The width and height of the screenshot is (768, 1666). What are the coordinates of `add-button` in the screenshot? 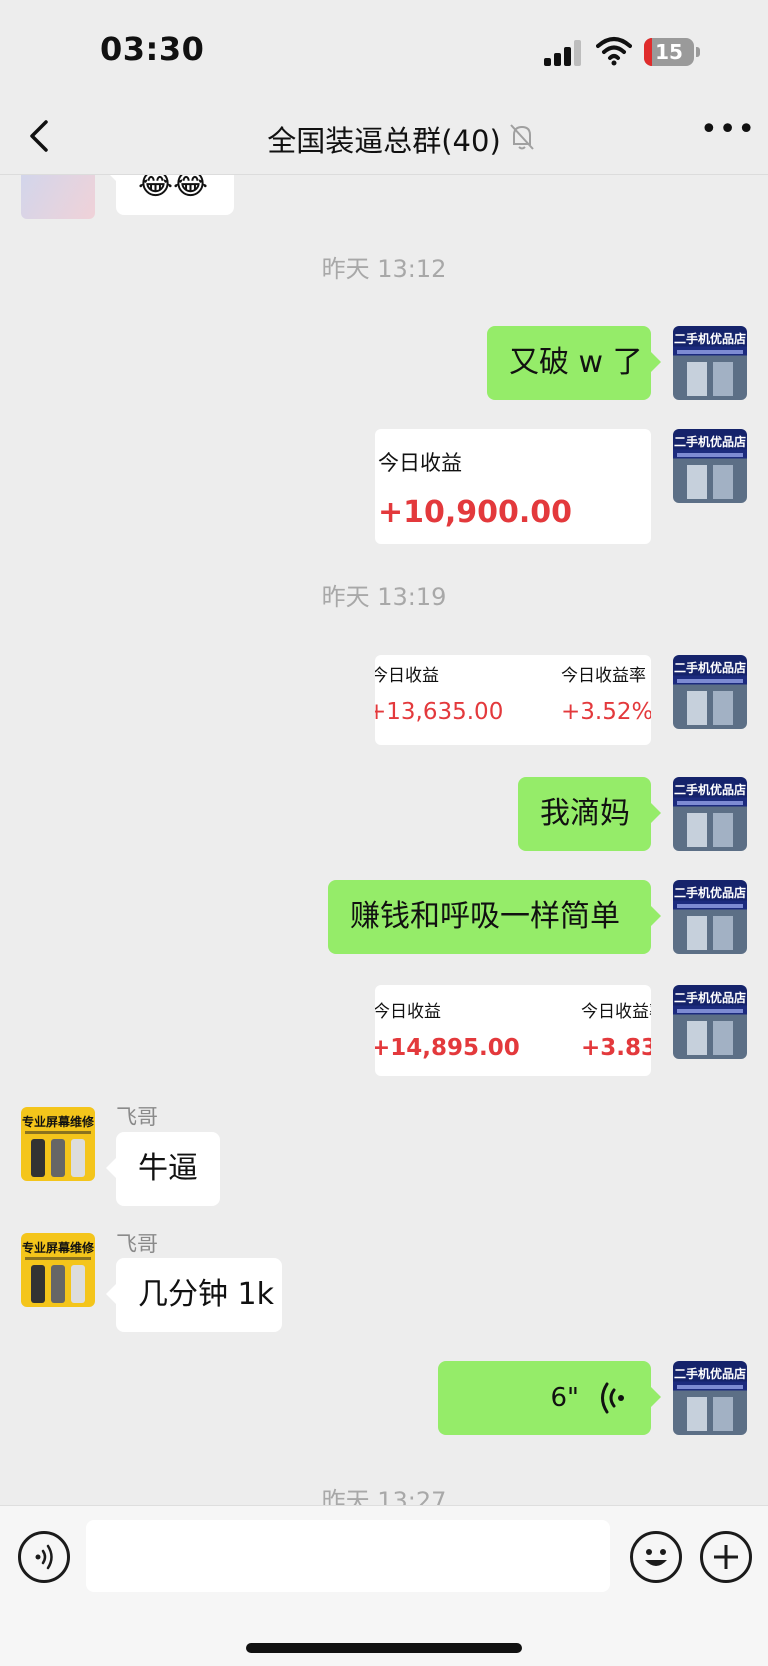 It's located at (726, 1557).